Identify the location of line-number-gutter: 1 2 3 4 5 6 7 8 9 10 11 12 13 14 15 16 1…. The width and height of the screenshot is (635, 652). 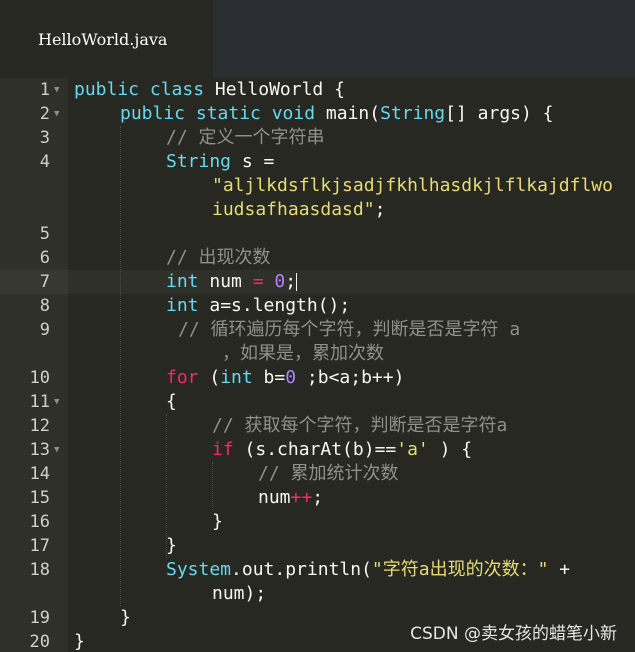
(34, 365).